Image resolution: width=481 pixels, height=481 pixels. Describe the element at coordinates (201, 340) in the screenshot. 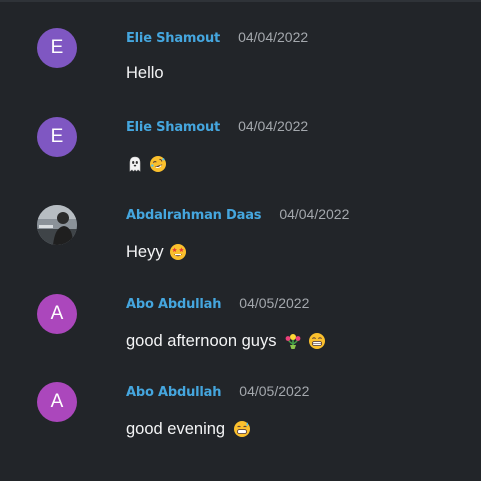

I see `message-text: good afternoon guys` at that location.